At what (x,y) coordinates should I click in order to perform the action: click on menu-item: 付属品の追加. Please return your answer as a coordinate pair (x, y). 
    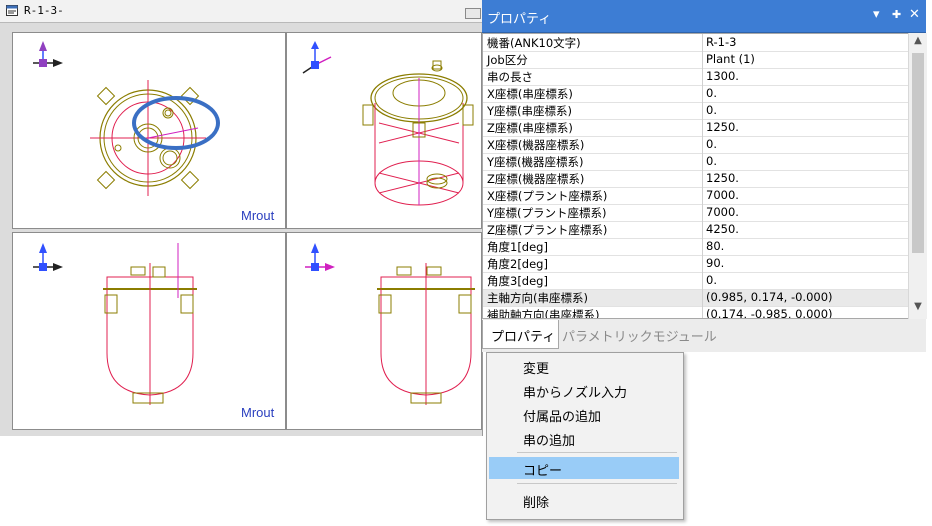
    Looking at the image, I should click on (584, 414).